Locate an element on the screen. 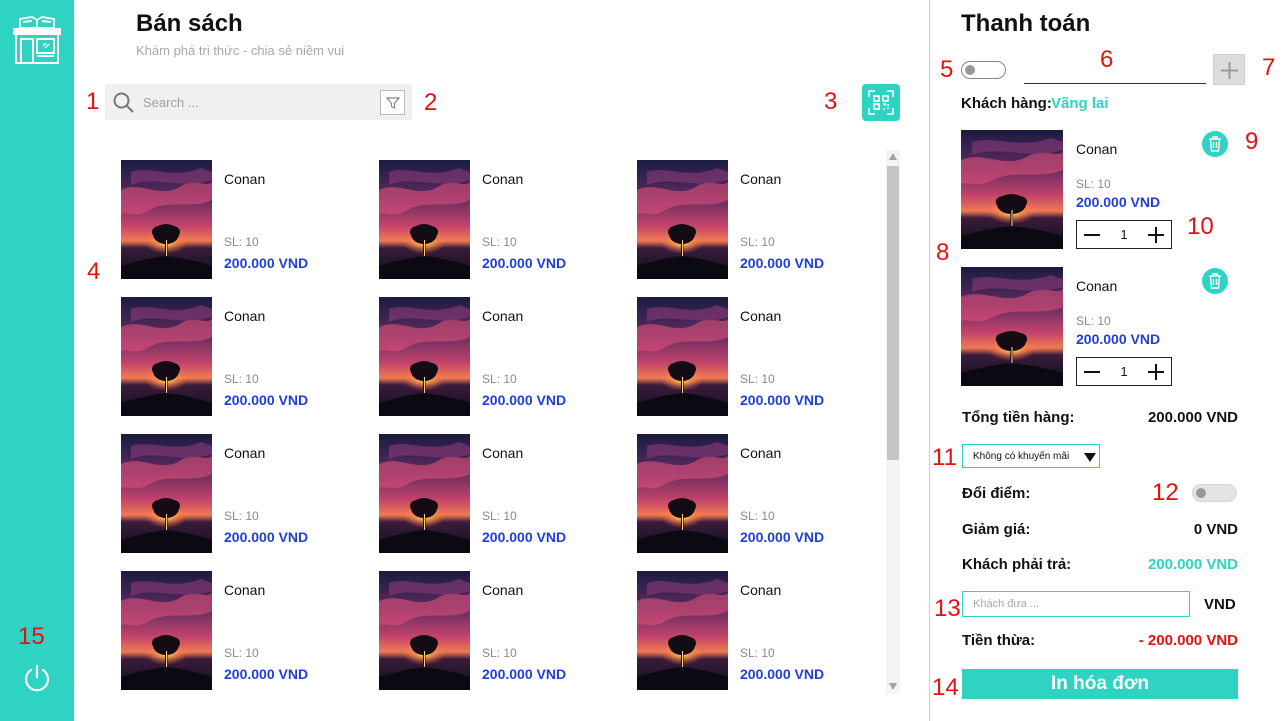  caret-down-icon is located at coordinates (1090, 457).